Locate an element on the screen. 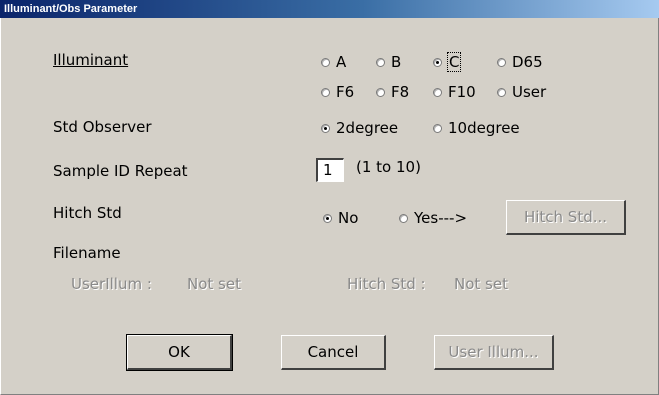 The height and width of the screenshot is (395, 659). illuminant-label: Illuminant is located at coordinates (90, 60).